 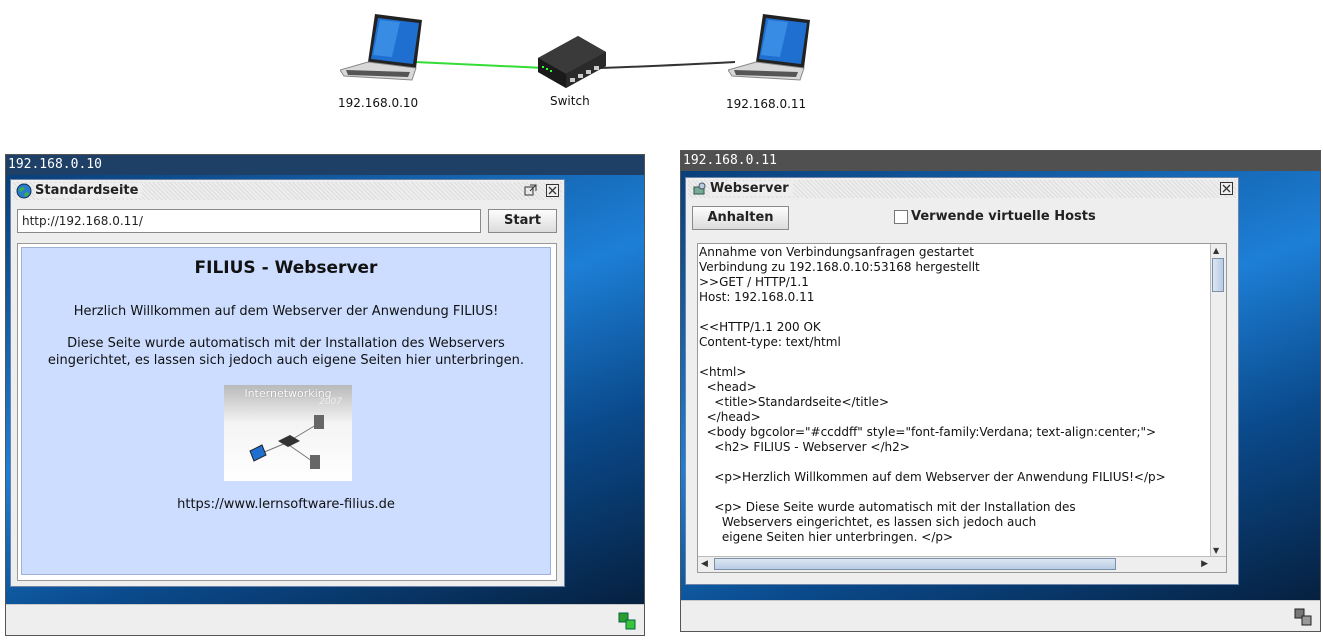 I want to click on url-input, so click(x=249, y=221).